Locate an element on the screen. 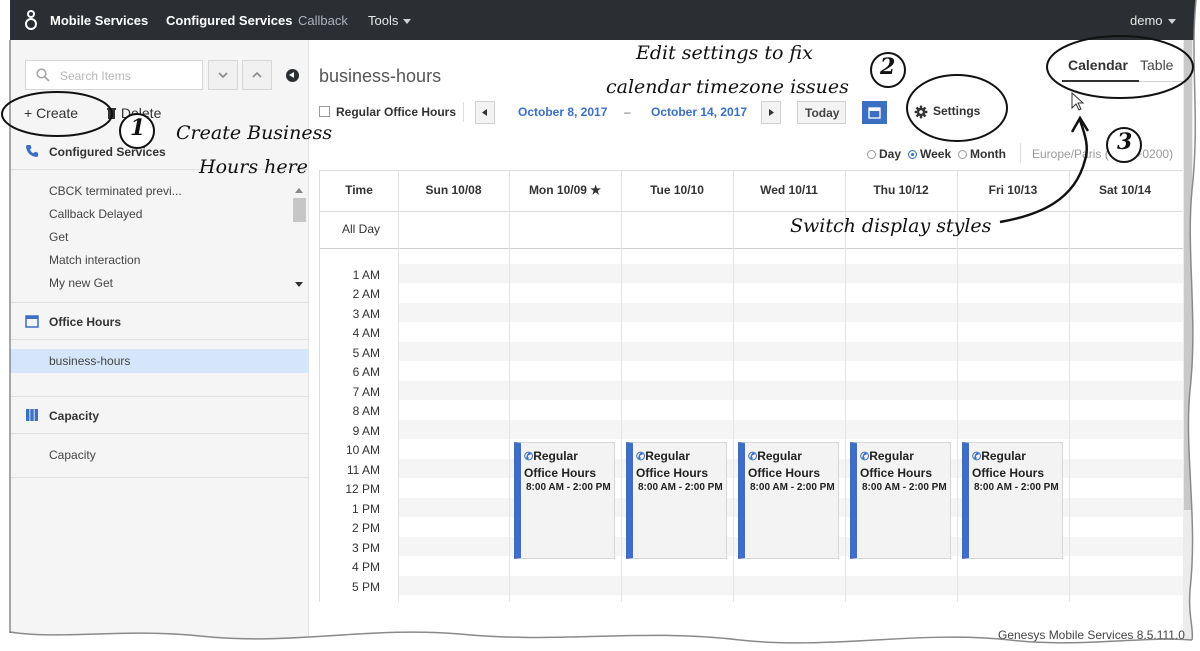  annotation-step3-text: Switch display styles is located at coordinates (891, 226).